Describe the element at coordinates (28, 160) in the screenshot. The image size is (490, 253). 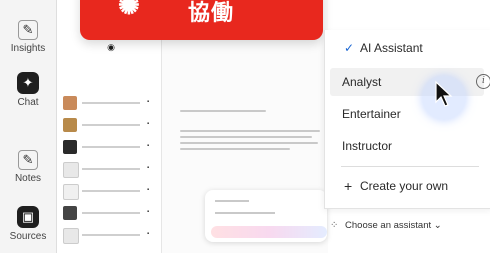
I see `notes-icon: ✎` at that location.